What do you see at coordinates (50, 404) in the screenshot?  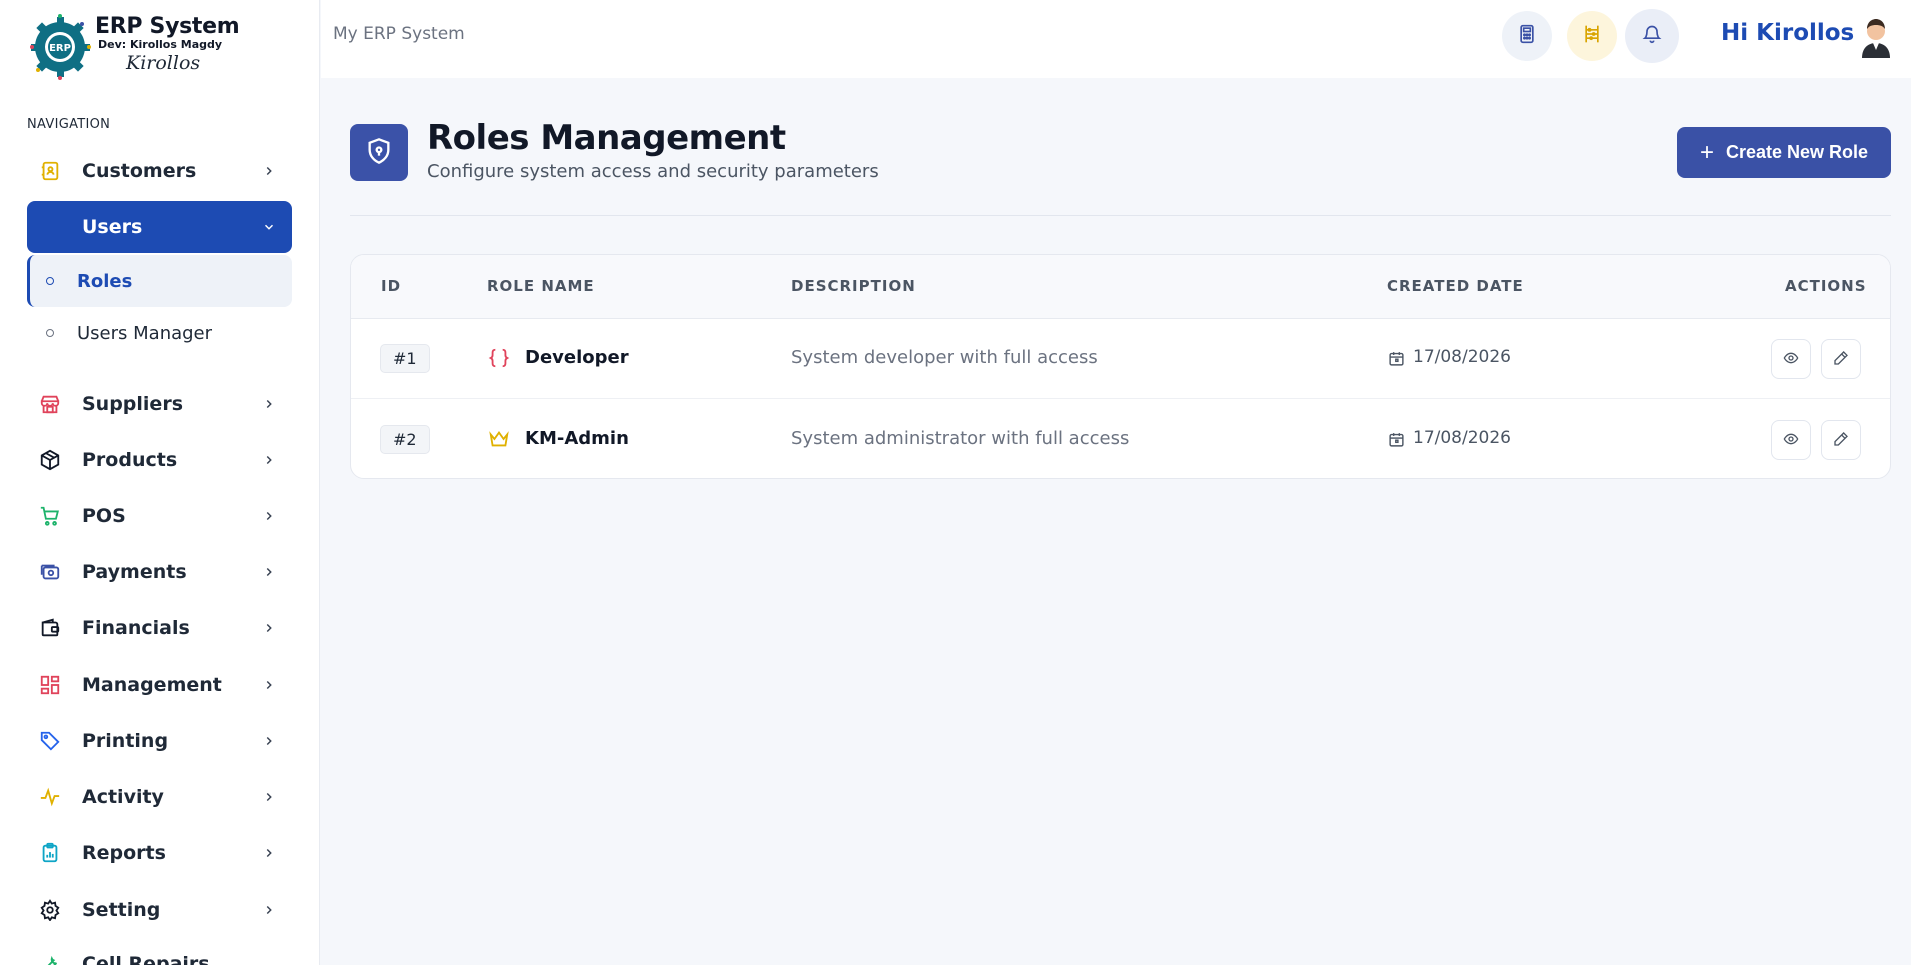 I see `store-icon` at bounding box center [50, 404].